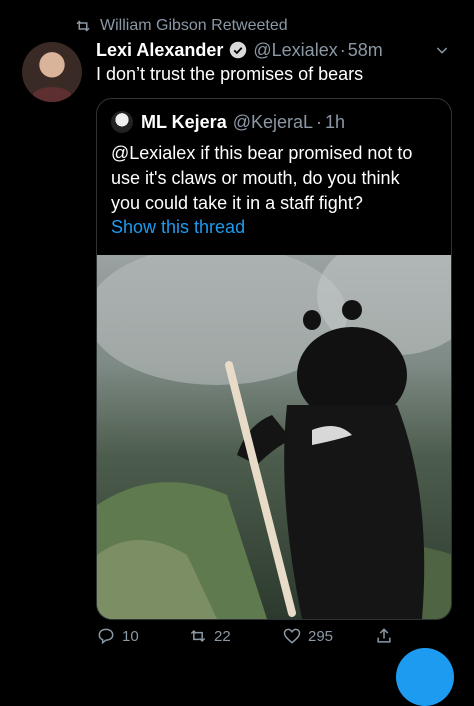 The image size is (474, 706). Describe the element at coordinates (117, 636) in the screenshot. I see `reply-button: 10` at that location.